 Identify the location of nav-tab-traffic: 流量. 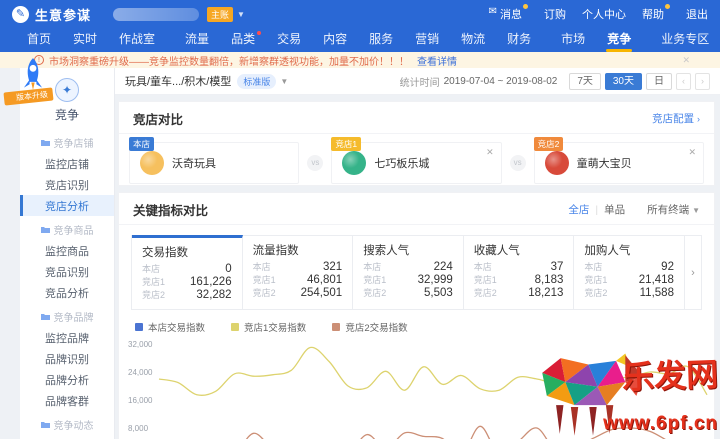
(197, 40).